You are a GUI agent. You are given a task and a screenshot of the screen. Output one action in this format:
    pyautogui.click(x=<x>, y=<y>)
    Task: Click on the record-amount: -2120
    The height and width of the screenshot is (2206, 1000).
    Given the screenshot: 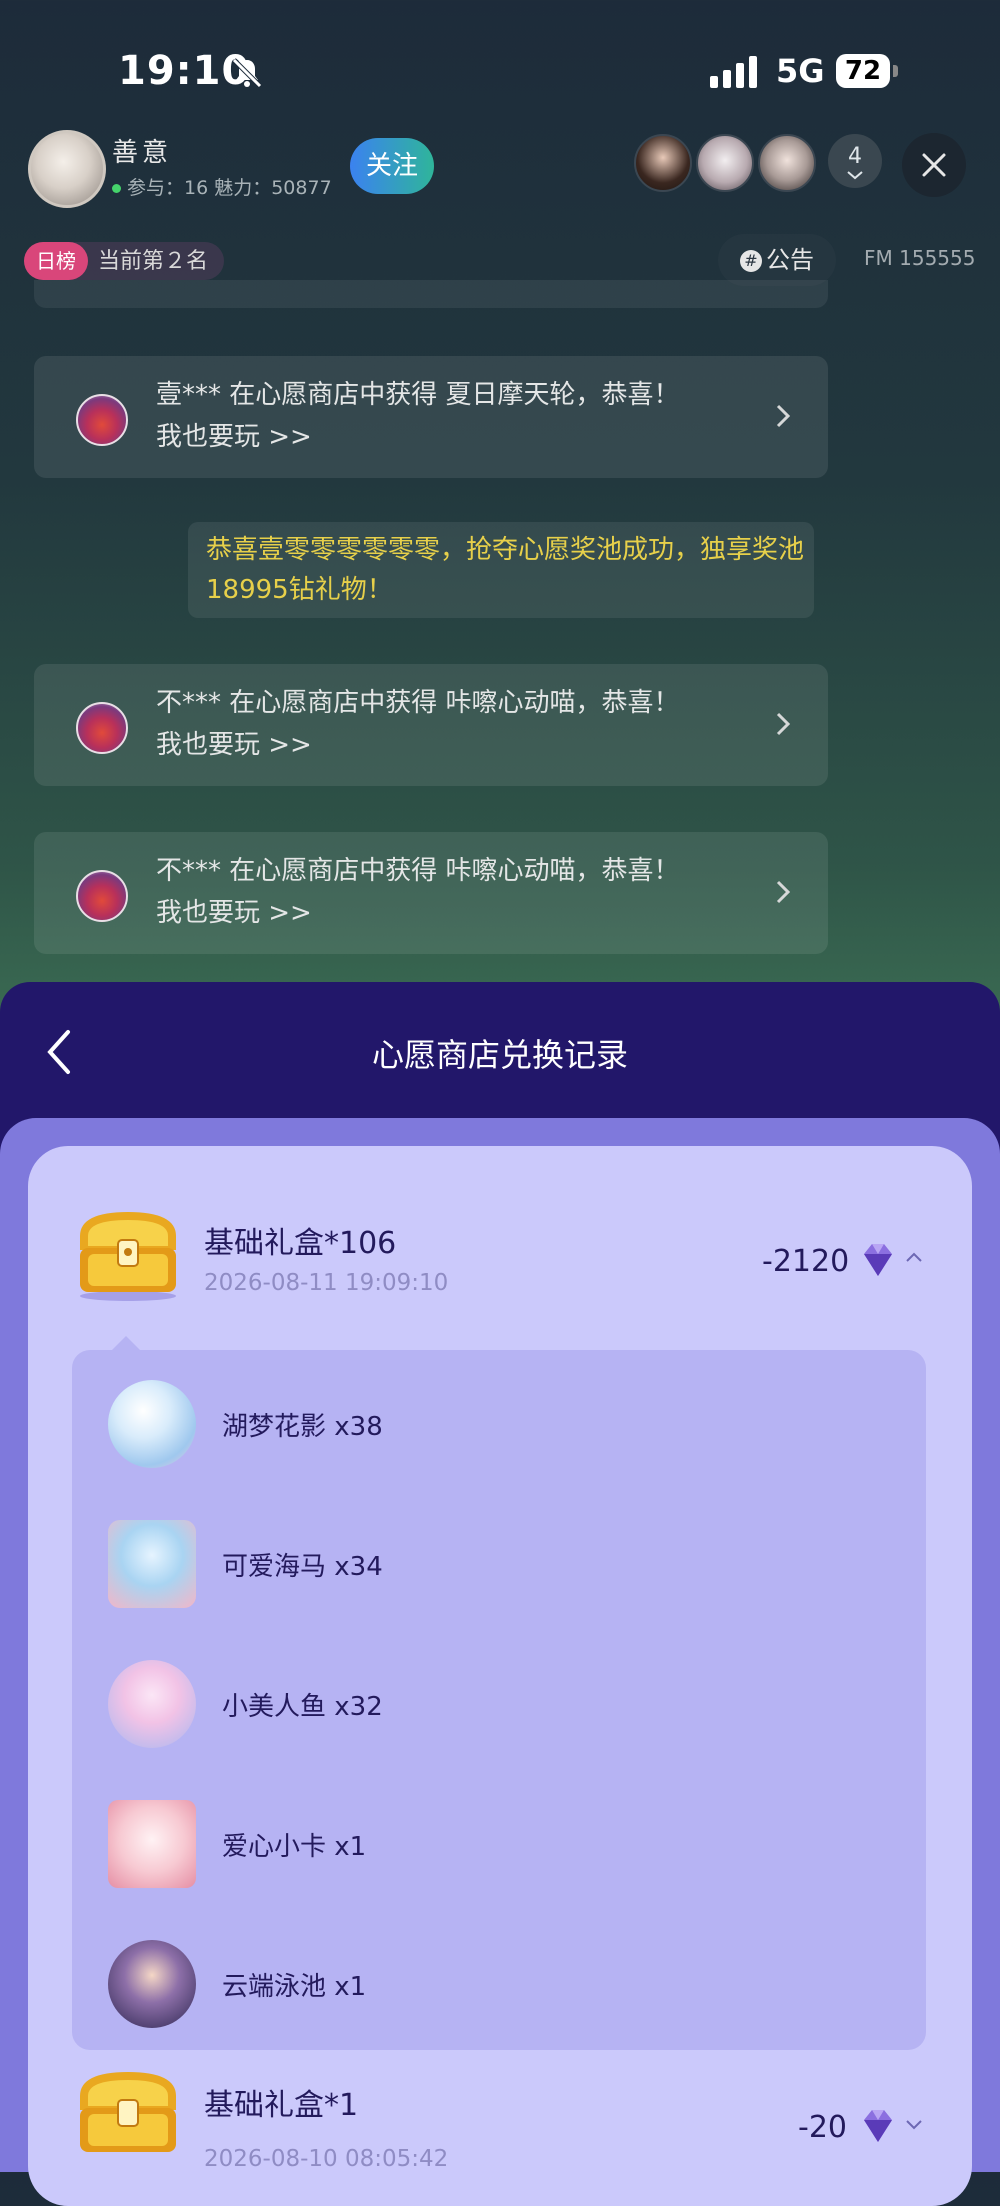 What is the action you would take?
    pyautogui.click(x=806, y=1261)
    